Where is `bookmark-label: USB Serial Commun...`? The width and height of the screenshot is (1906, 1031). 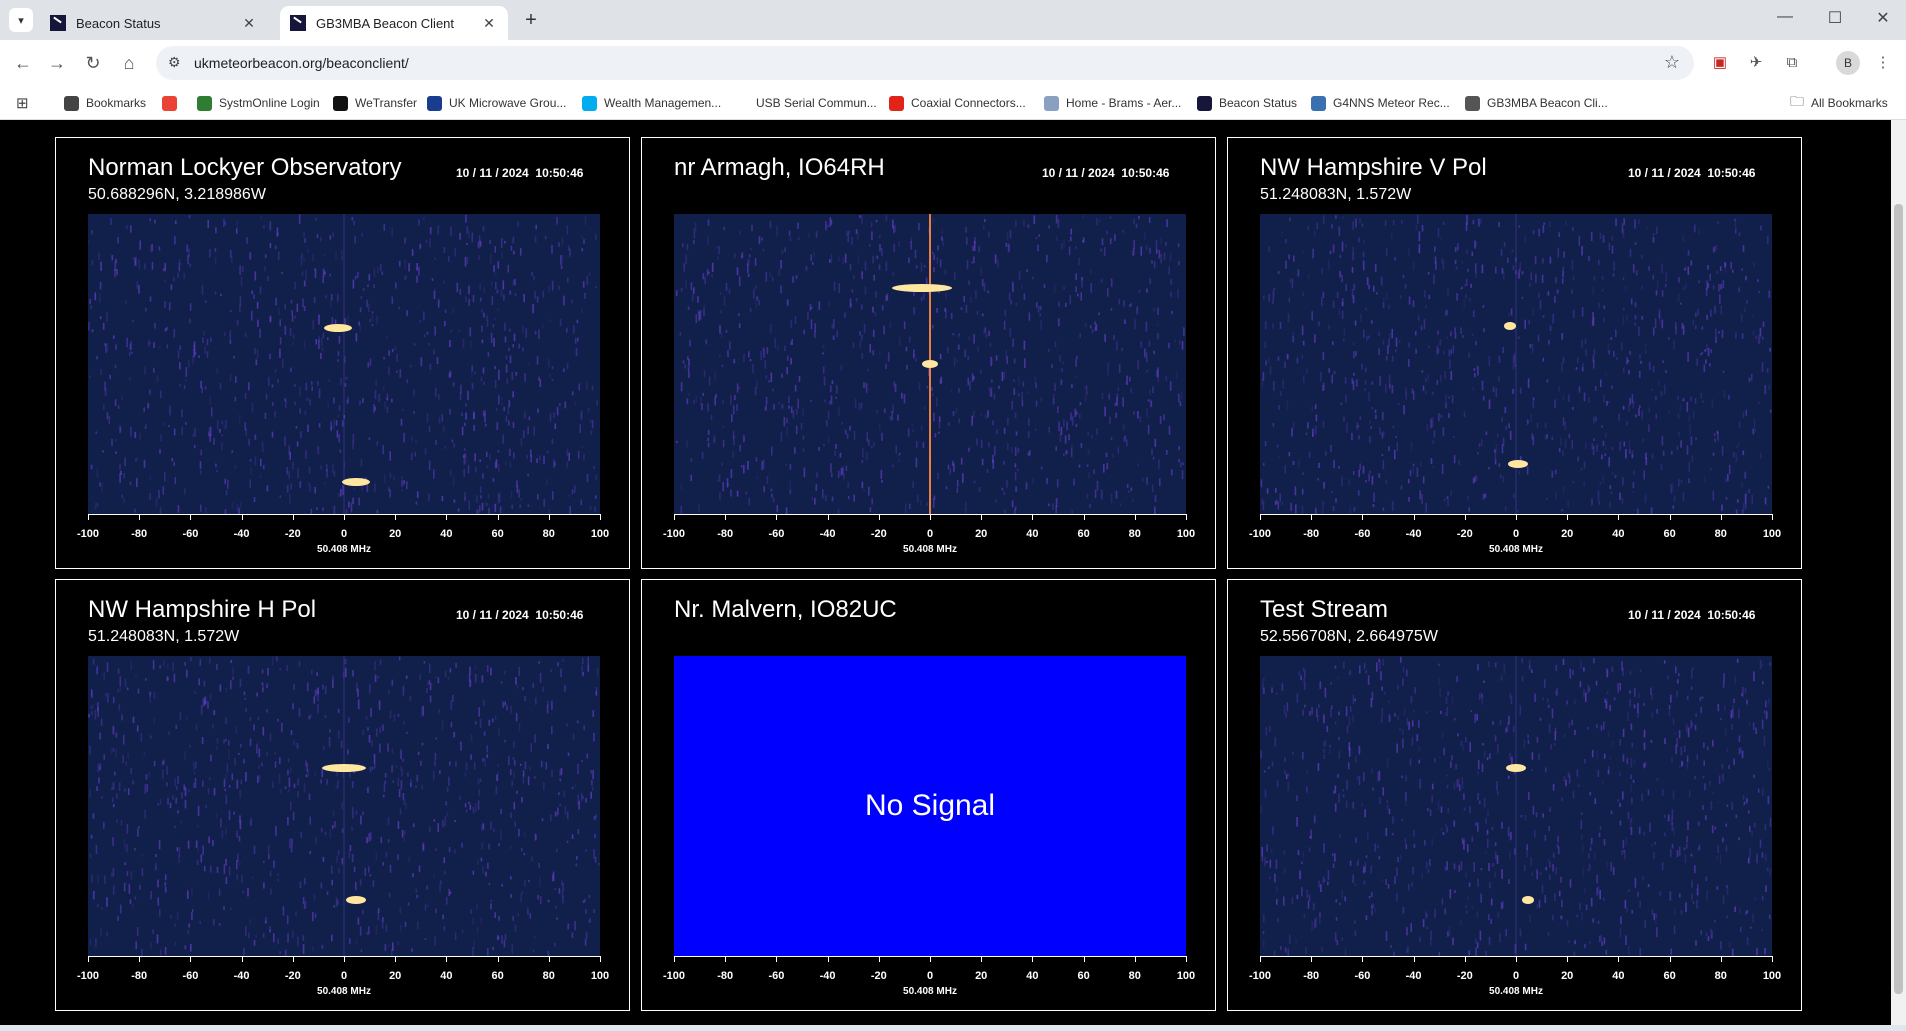 bookmark-label: USB Serial Commun... is located at coordinates (816, 103).